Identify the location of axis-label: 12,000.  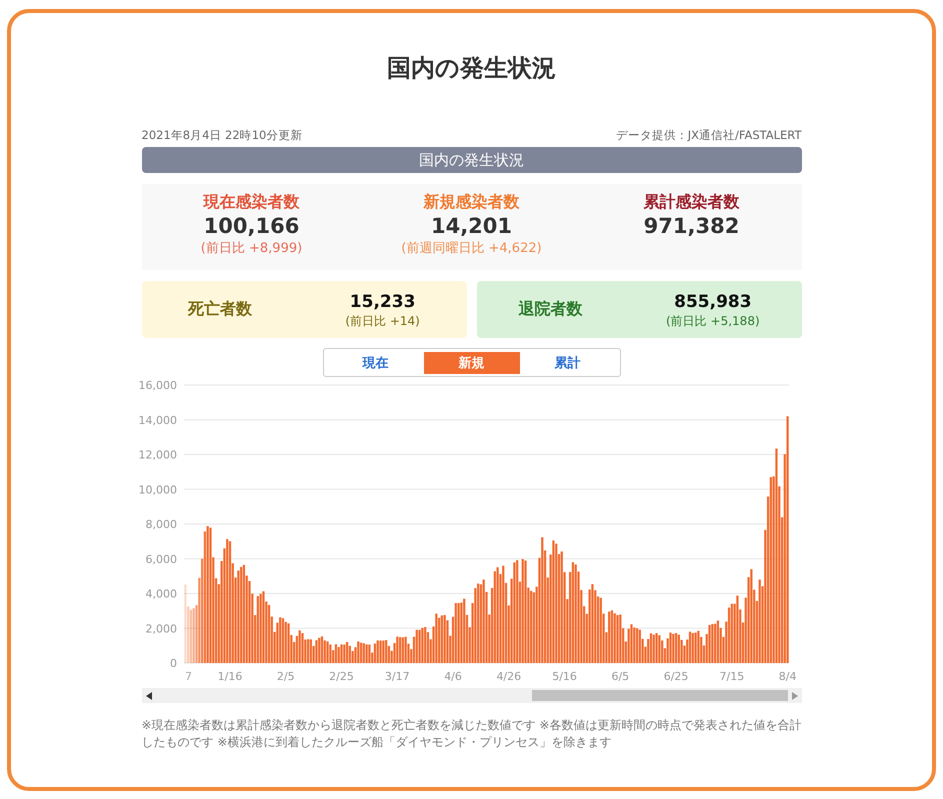
(157, 455).